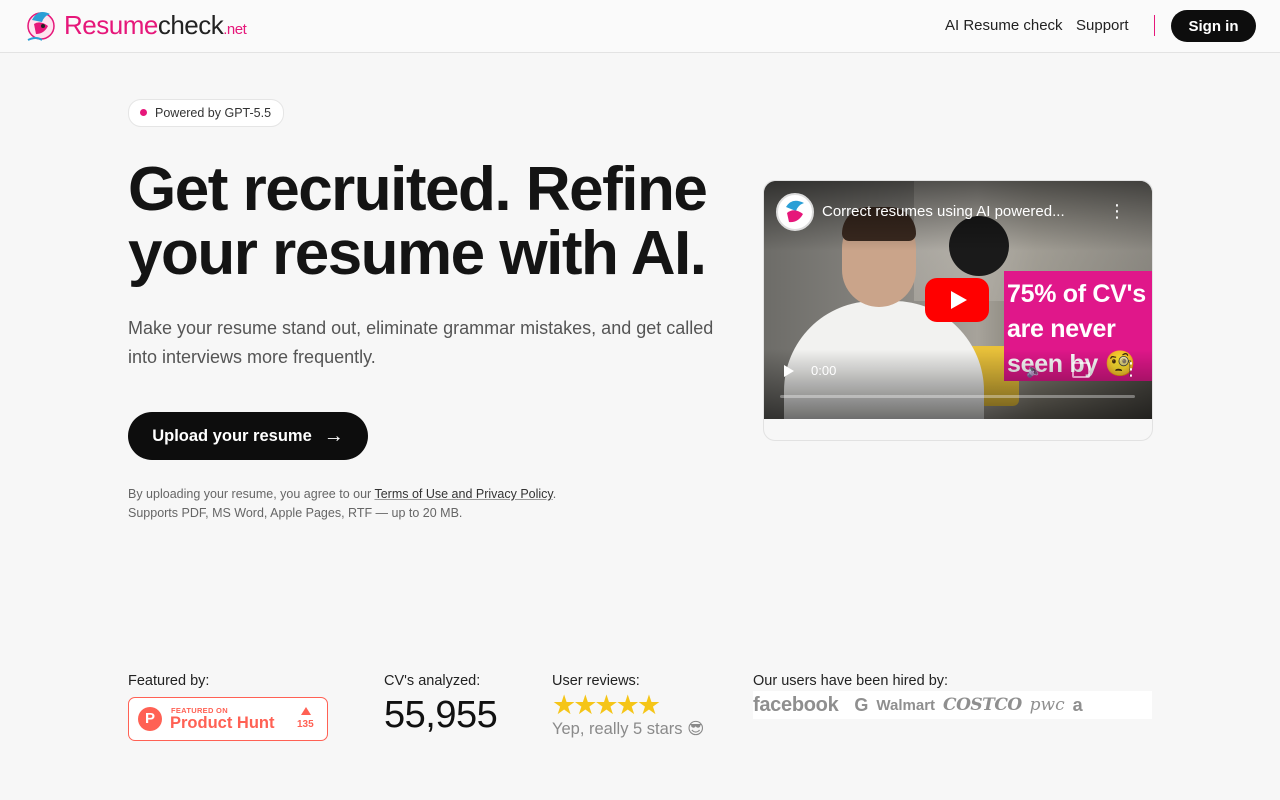 Image resolution: width=1280 pixels, height=800 pixels. I want to click on logo-mascot-icon, so click(41, 26).